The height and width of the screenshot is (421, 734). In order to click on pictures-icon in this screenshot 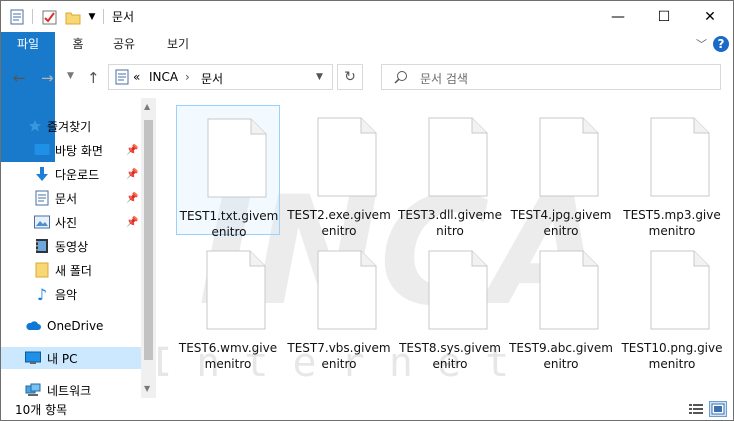, I will do `click(42, 222)`.